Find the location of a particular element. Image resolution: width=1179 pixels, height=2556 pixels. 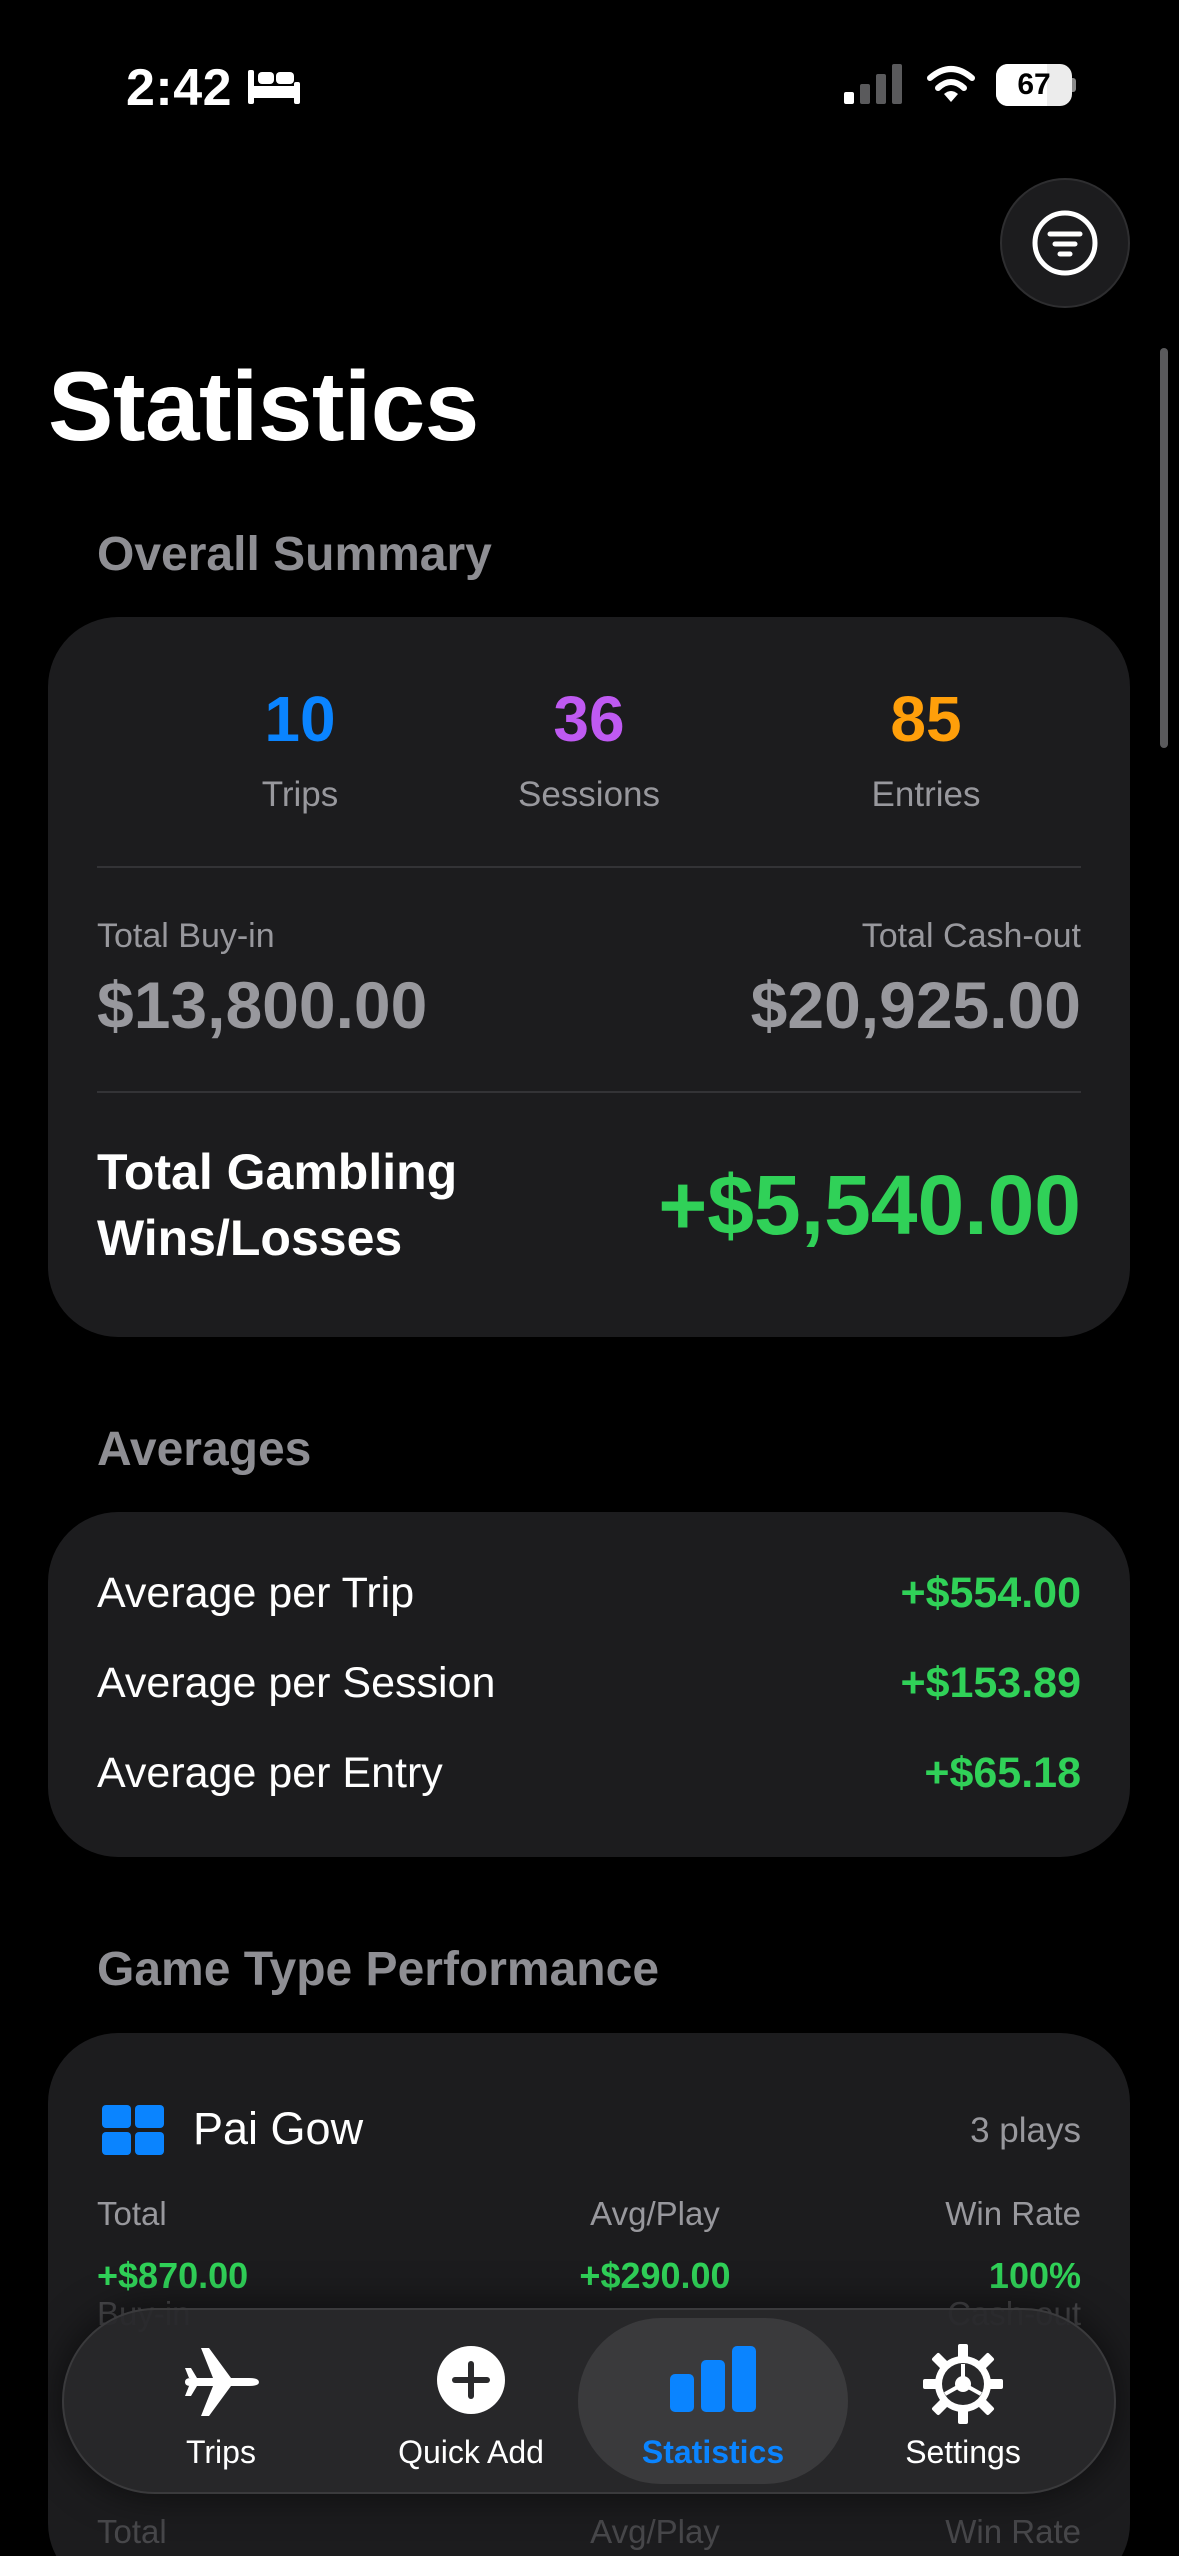

entries-count-label: Entries is located at coordinates (926, 794).